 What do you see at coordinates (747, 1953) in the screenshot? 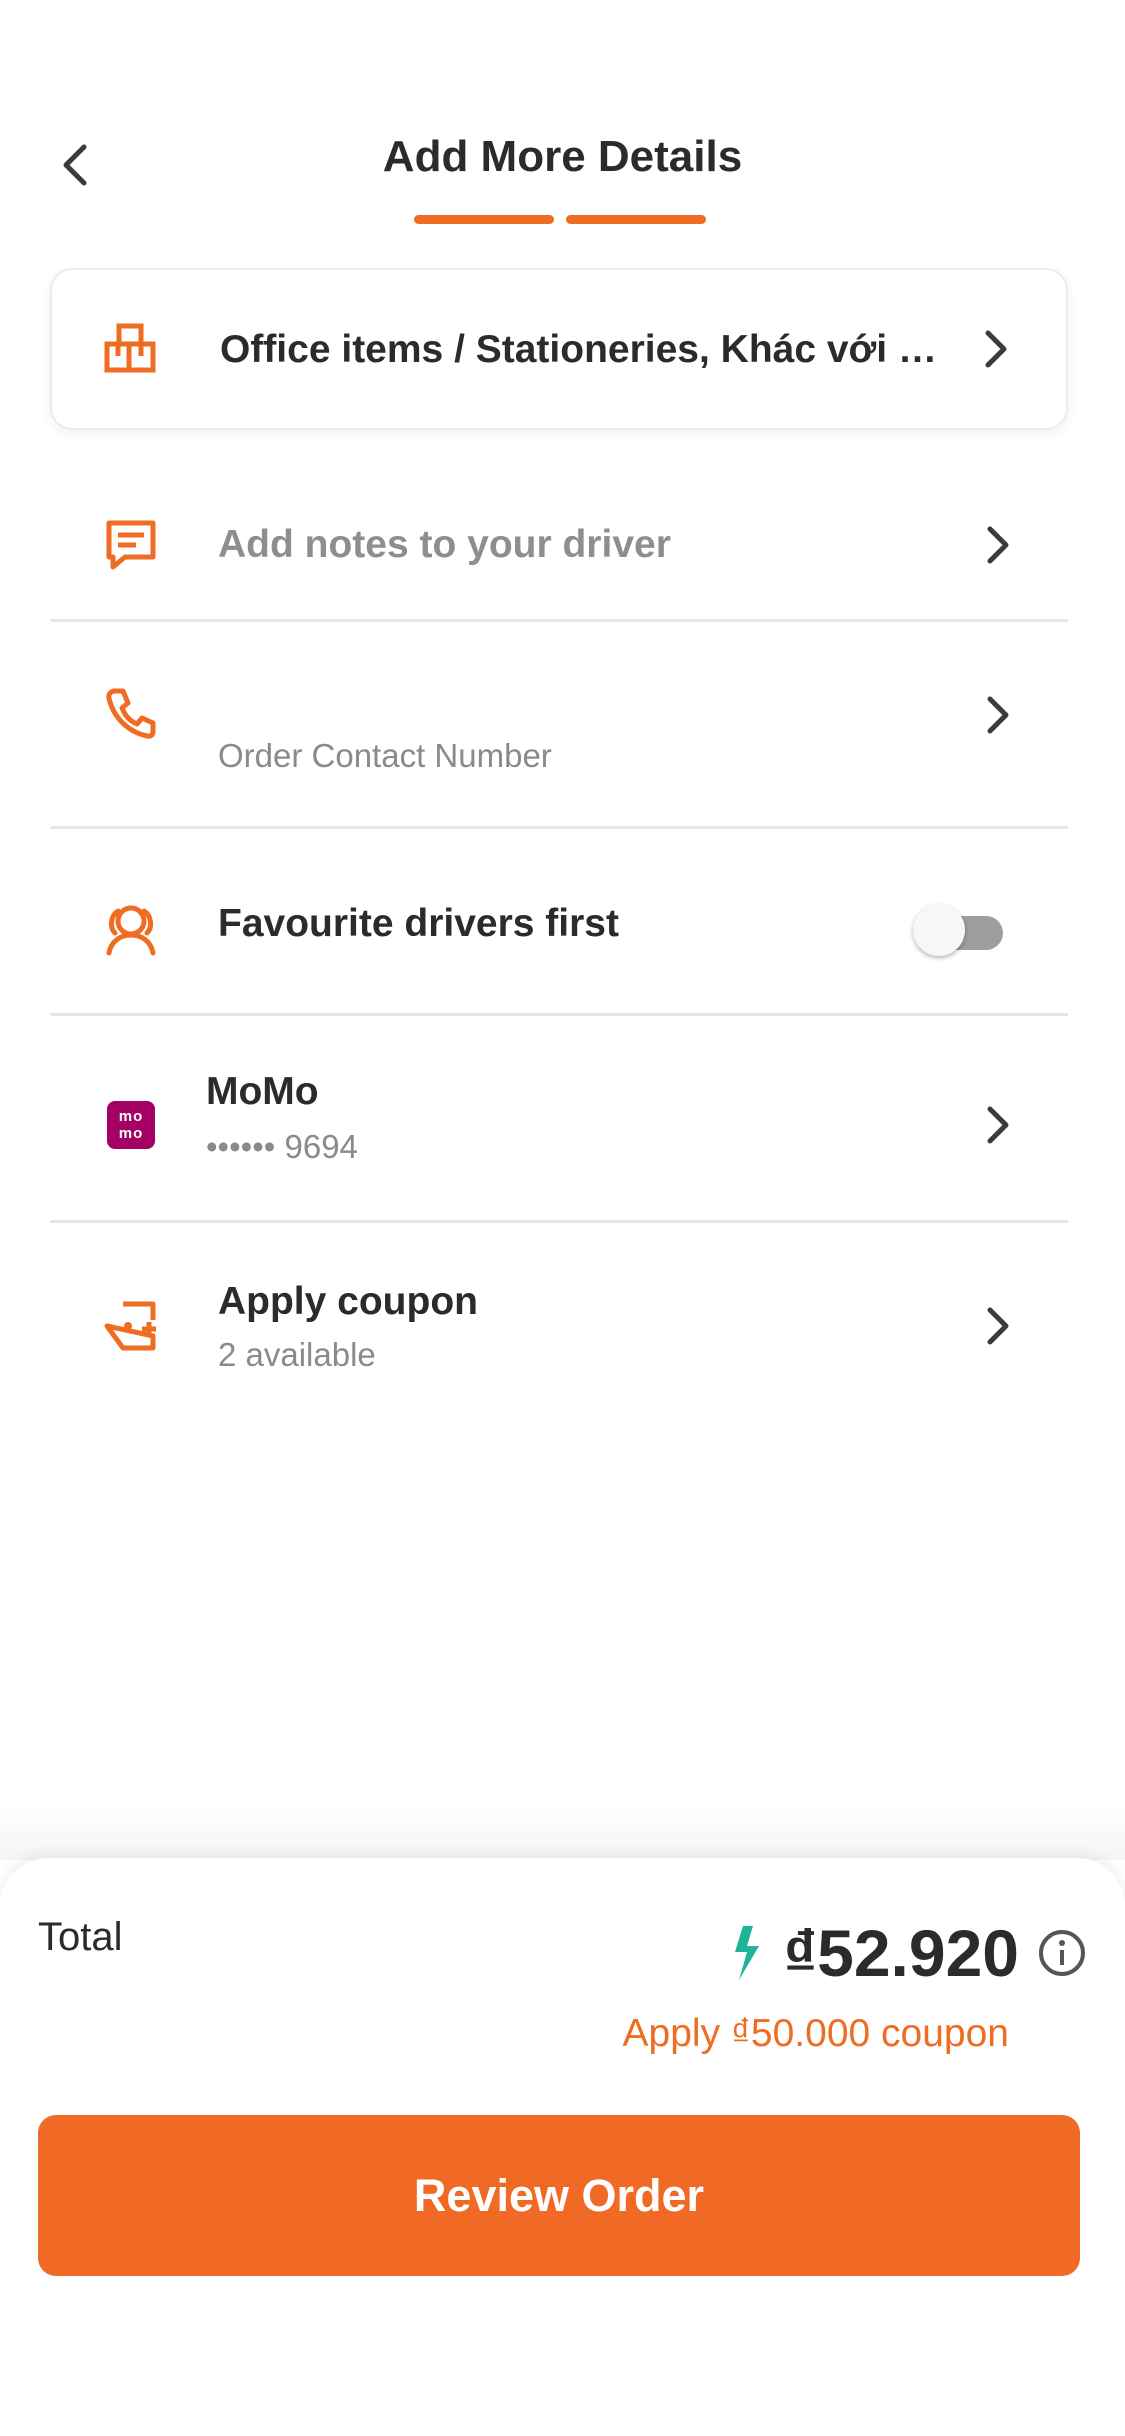
I see `lightning-icon` at bounding box center [747, 1953].